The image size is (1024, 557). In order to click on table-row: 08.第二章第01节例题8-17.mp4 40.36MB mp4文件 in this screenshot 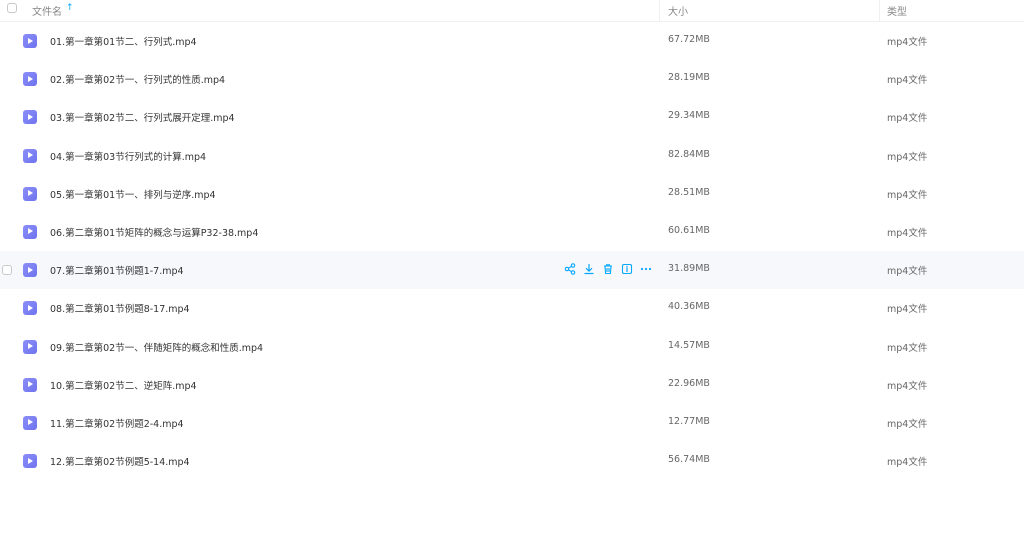, I will do `click(512, 308)`.